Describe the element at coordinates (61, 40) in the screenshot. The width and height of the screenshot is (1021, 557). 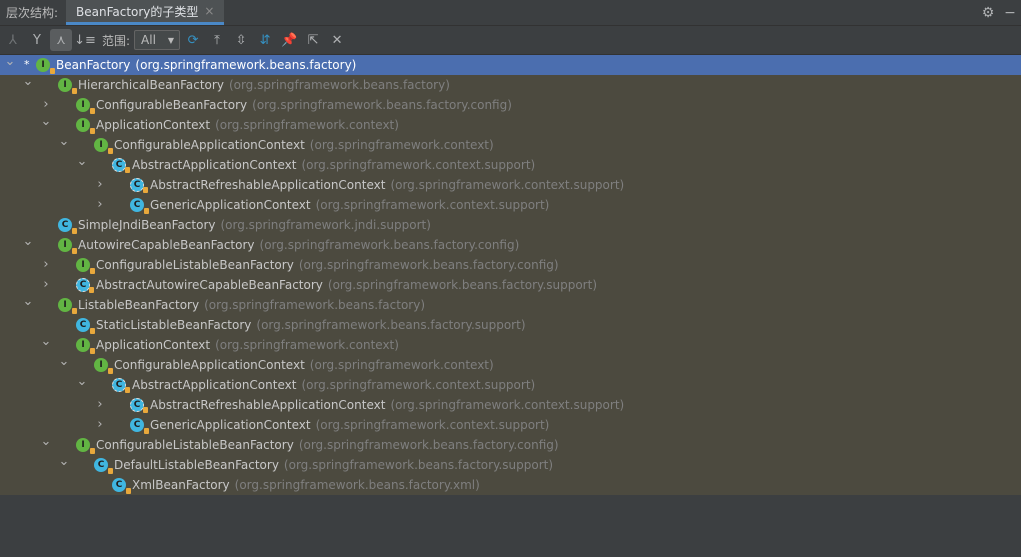
I see `subtypes-hierarchy-icon: ⋏` at that location.